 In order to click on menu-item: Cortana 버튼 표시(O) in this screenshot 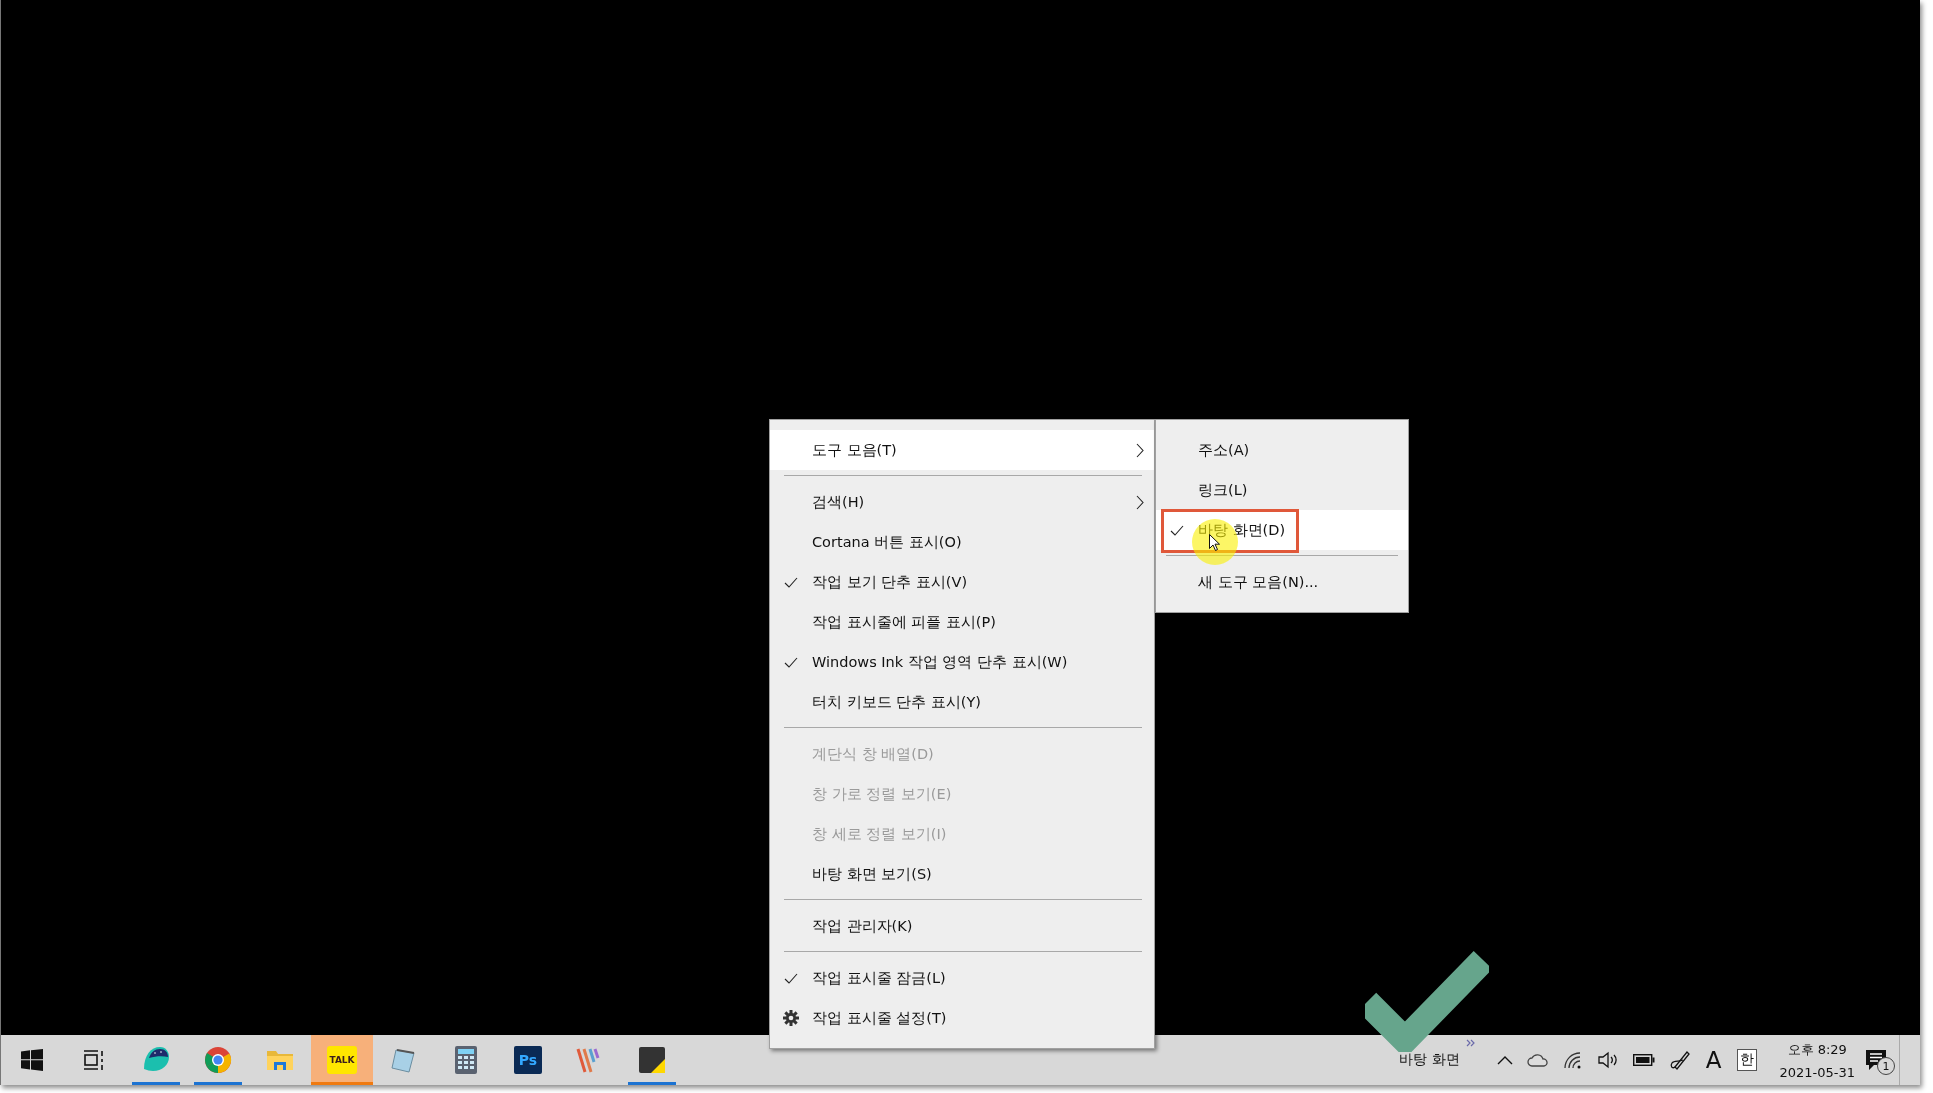, I will do `click(962, 542)`.